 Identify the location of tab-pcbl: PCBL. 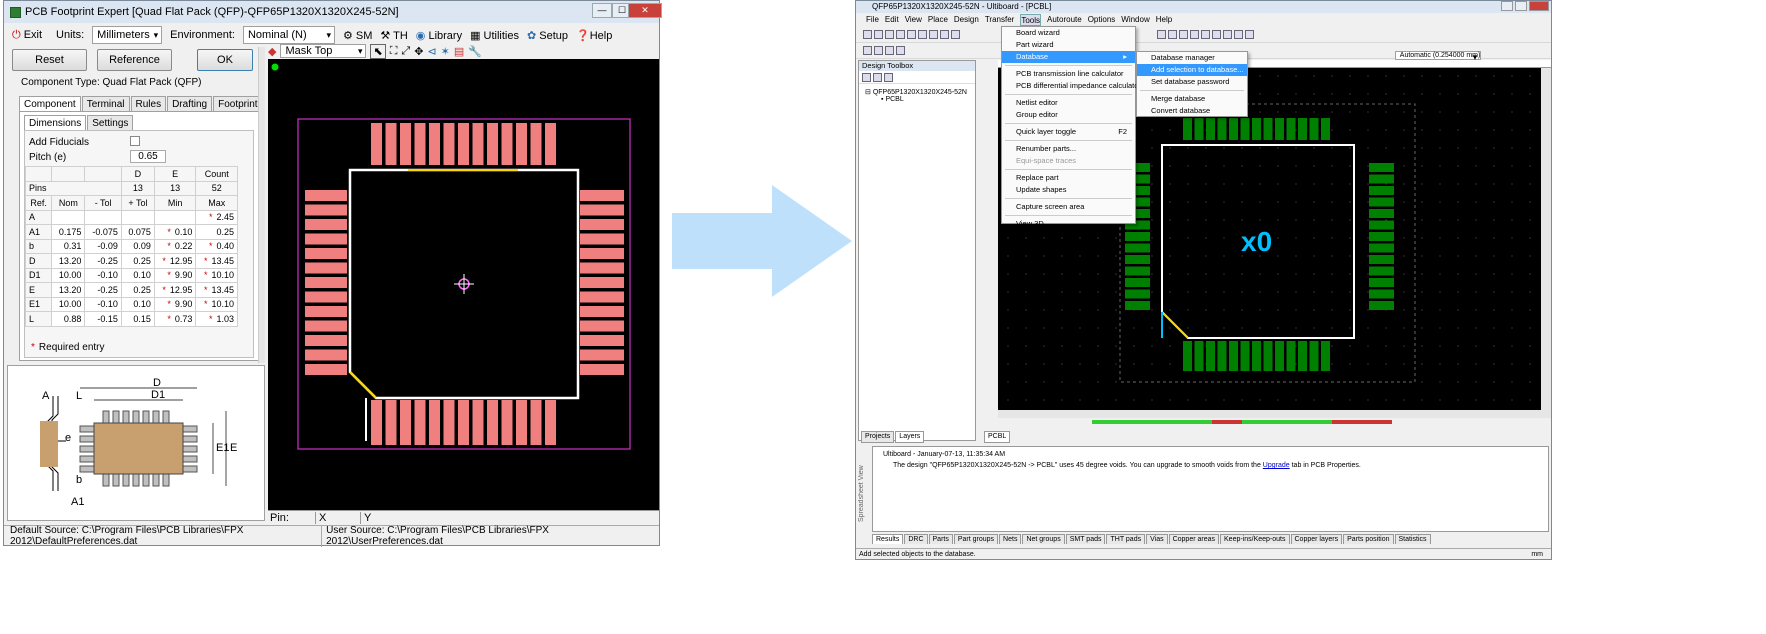
(997, 437).